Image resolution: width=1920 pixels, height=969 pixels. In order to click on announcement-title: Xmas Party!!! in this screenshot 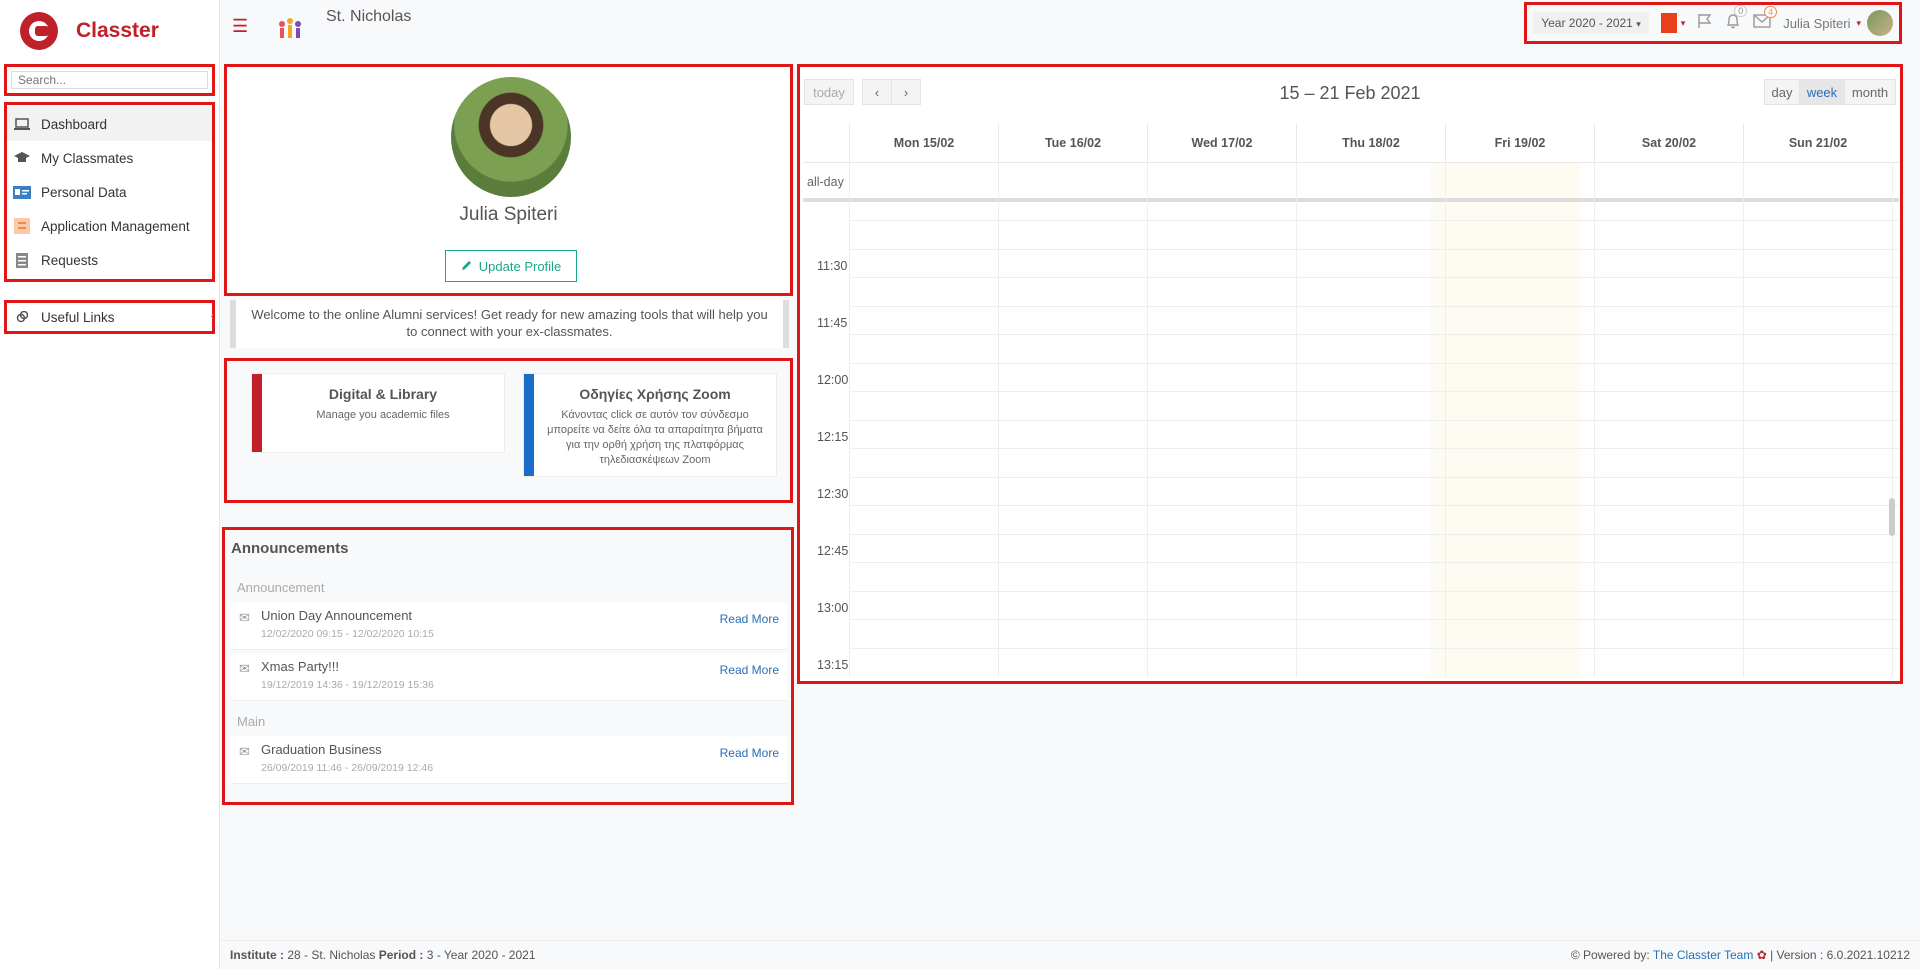, I will do `click(300, 666)`.